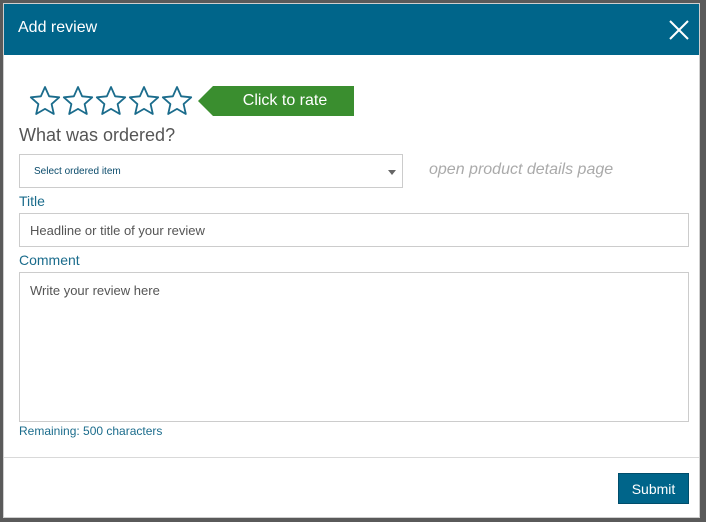 The width and height of the screenshot is (706, 522). Describe the element at coordinates (32, 201) in the screenshot. I see `title-label: Title` at that location.